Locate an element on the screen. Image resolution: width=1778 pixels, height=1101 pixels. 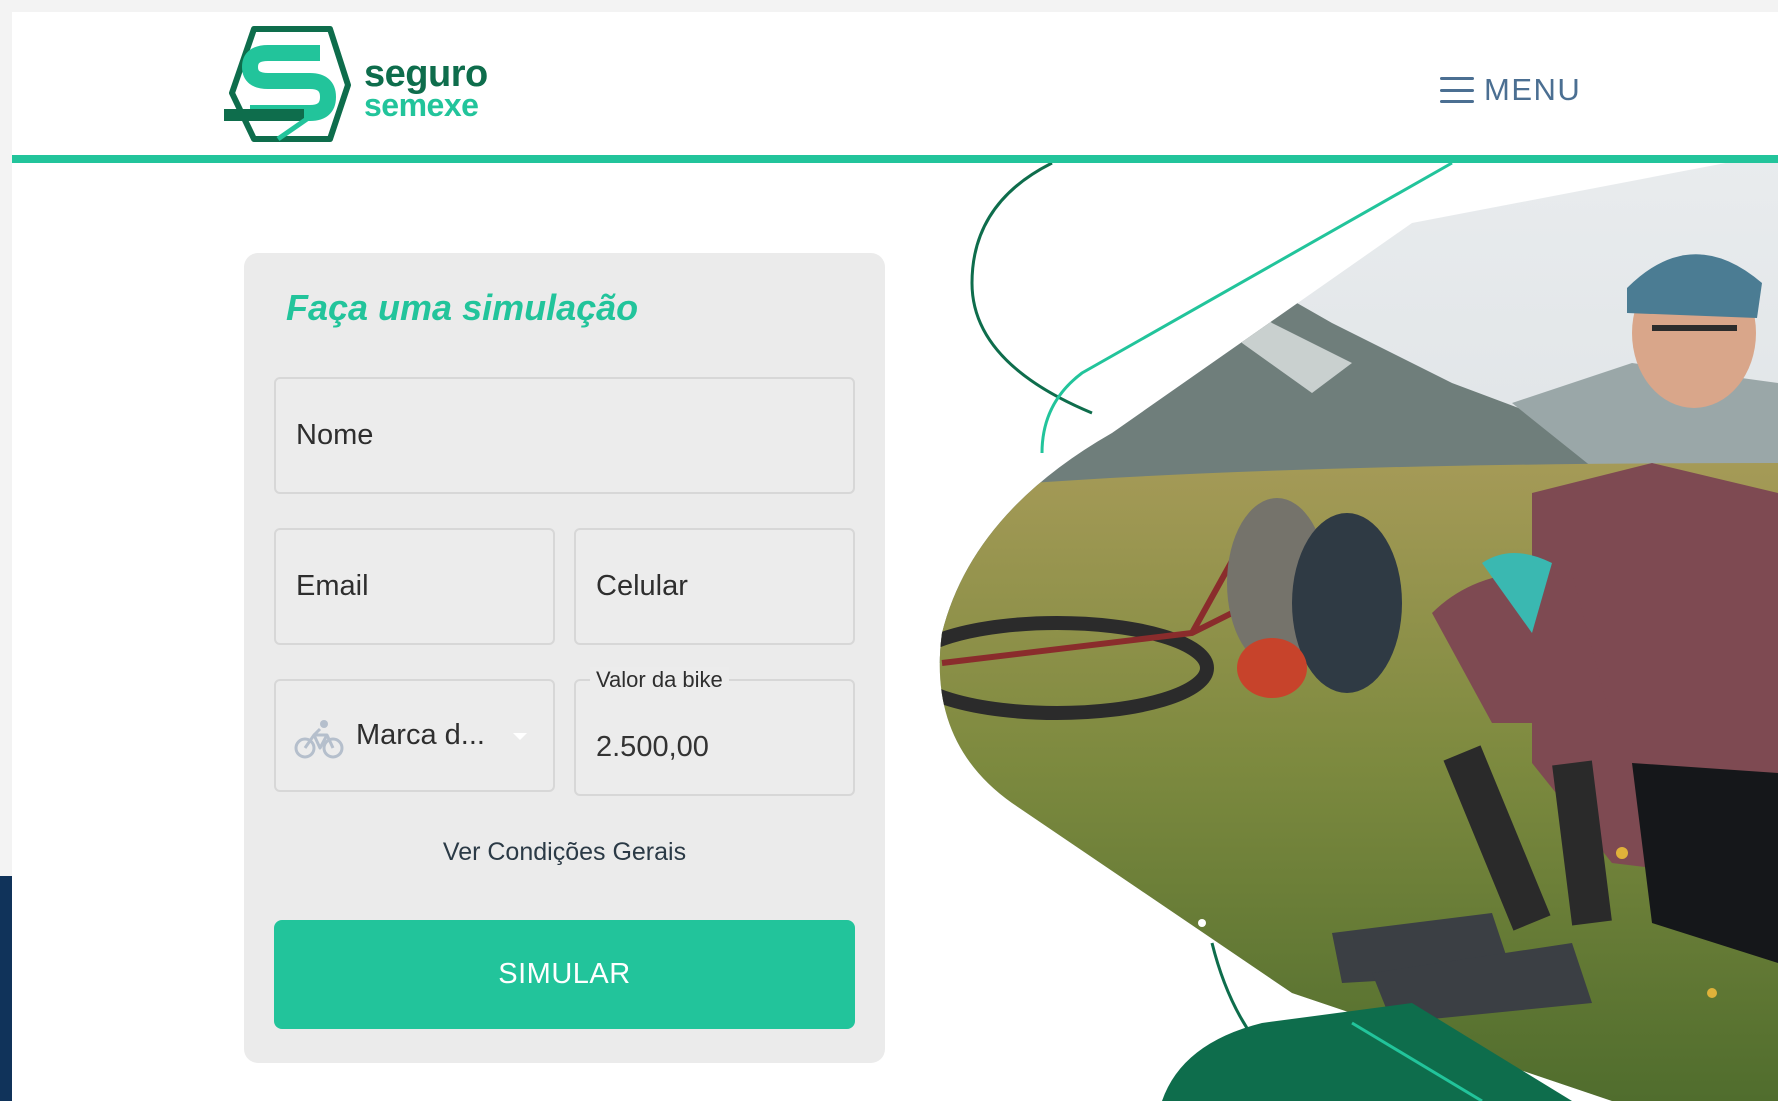
valor-field: Valor da bike is located at coordinates (714, 735).